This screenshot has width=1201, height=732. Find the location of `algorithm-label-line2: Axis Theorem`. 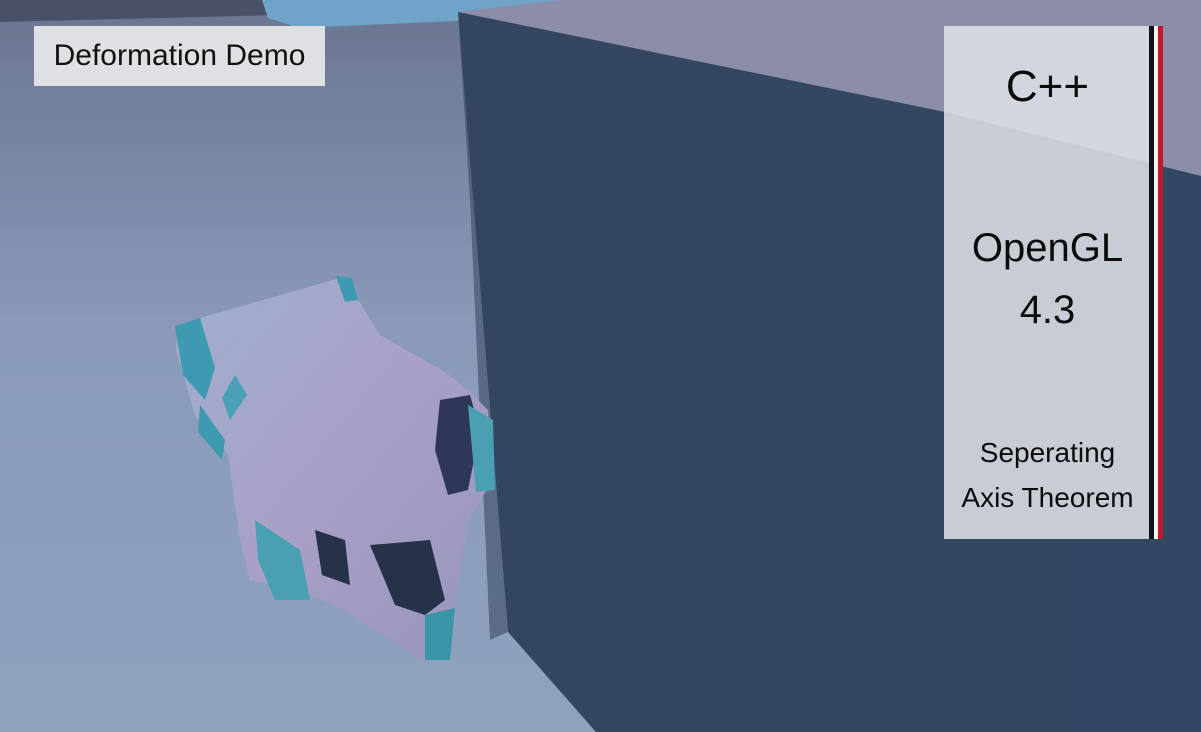

algorithm-label-line2: Axis Theorem is located at coordinates (1047, 497).